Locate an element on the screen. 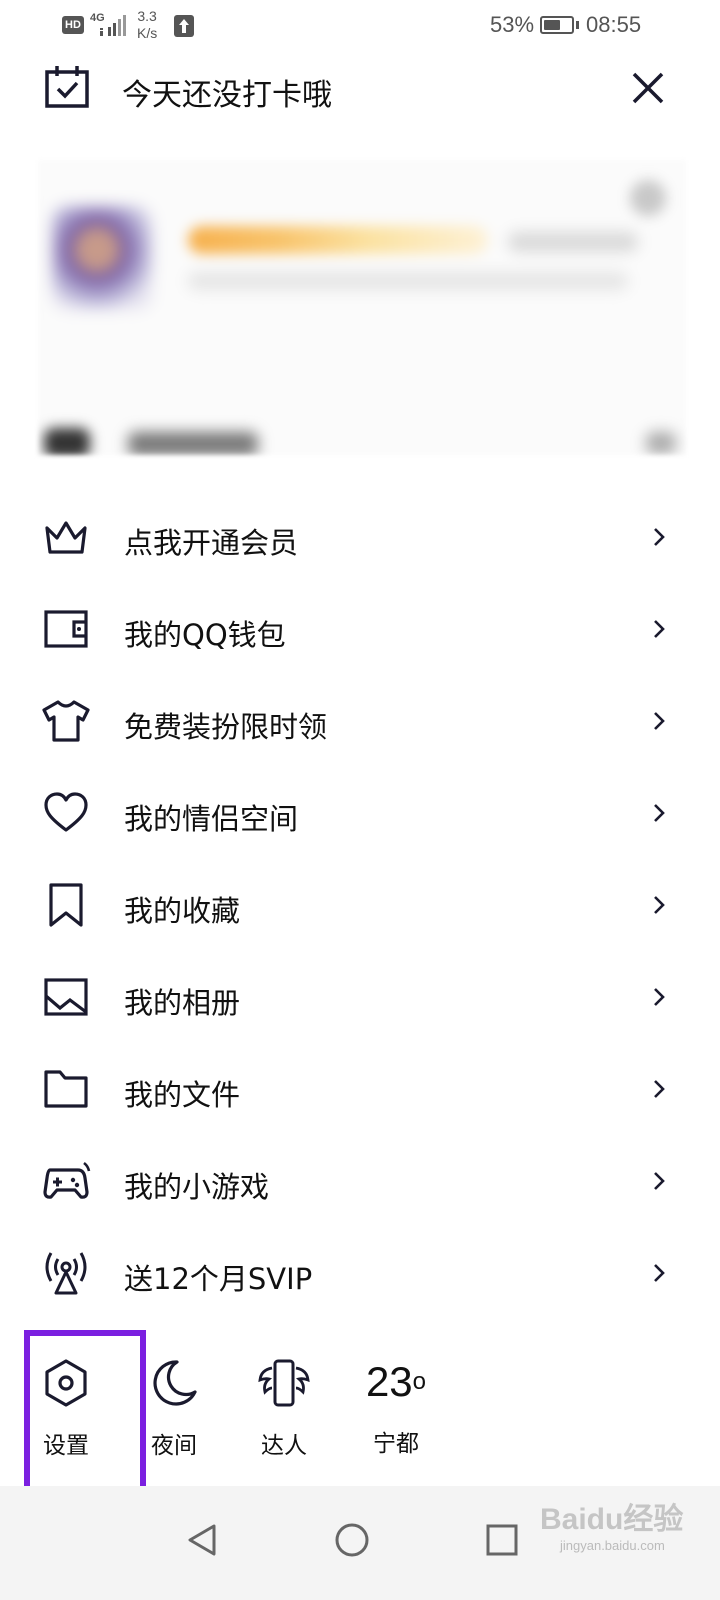 The image size is (720, 1600). temperature-value: 23 is located at coordinates (389, 1381).